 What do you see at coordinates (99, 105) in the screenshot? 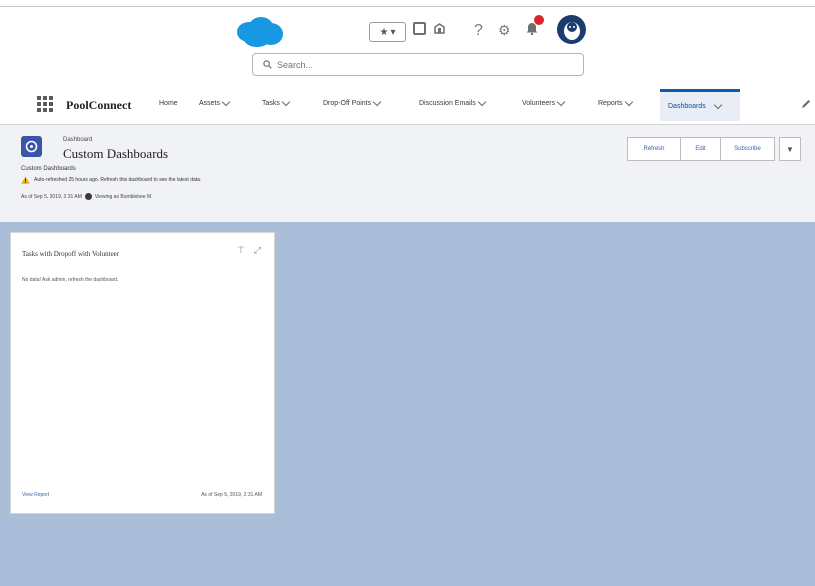
I see `app-name: PoolConnect` at bounding box center [99, 105].